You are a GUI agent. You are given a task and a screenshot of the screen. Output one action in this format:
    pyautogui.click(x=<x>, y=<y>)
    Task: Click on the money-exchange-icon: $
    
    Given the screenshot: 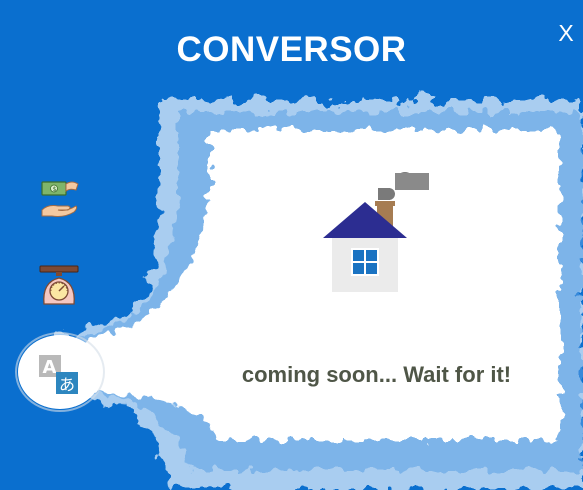 What is the action you would take?
    pyautogui.click(x=60, y=199)
    